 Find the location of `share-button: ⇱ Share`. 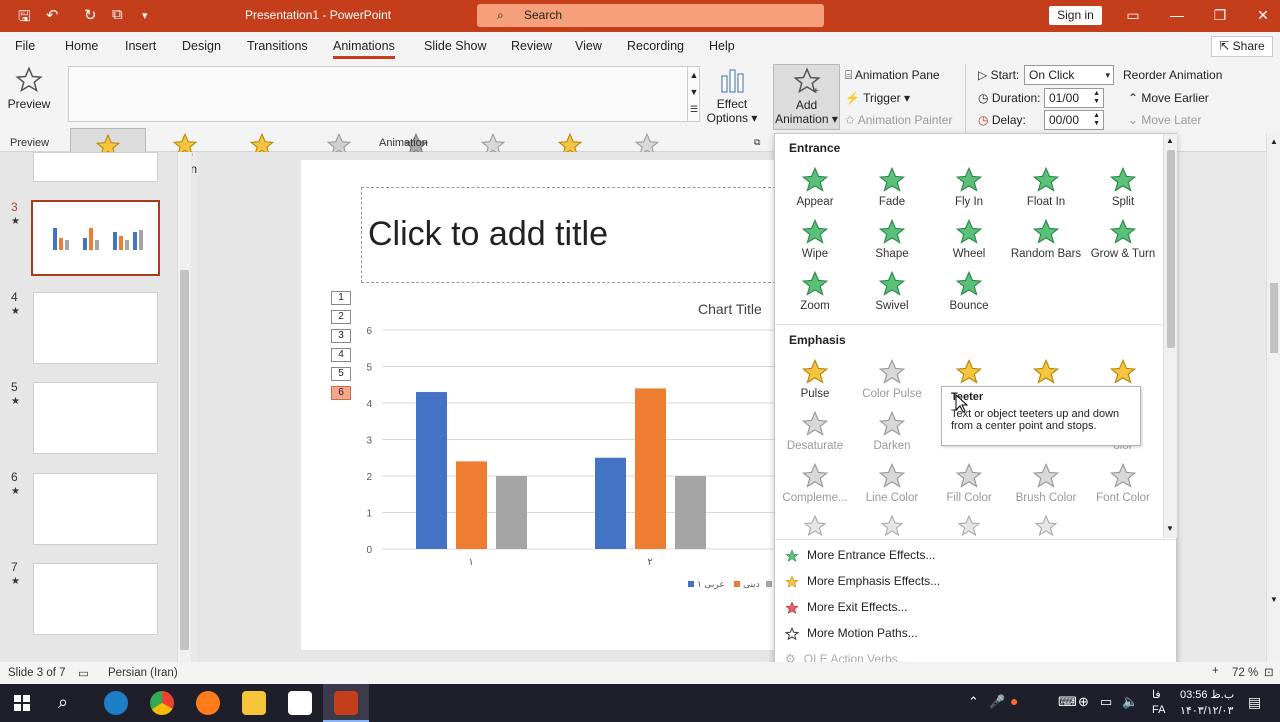

share-button: ⇱ Share is located at coordinates (1242, 46).